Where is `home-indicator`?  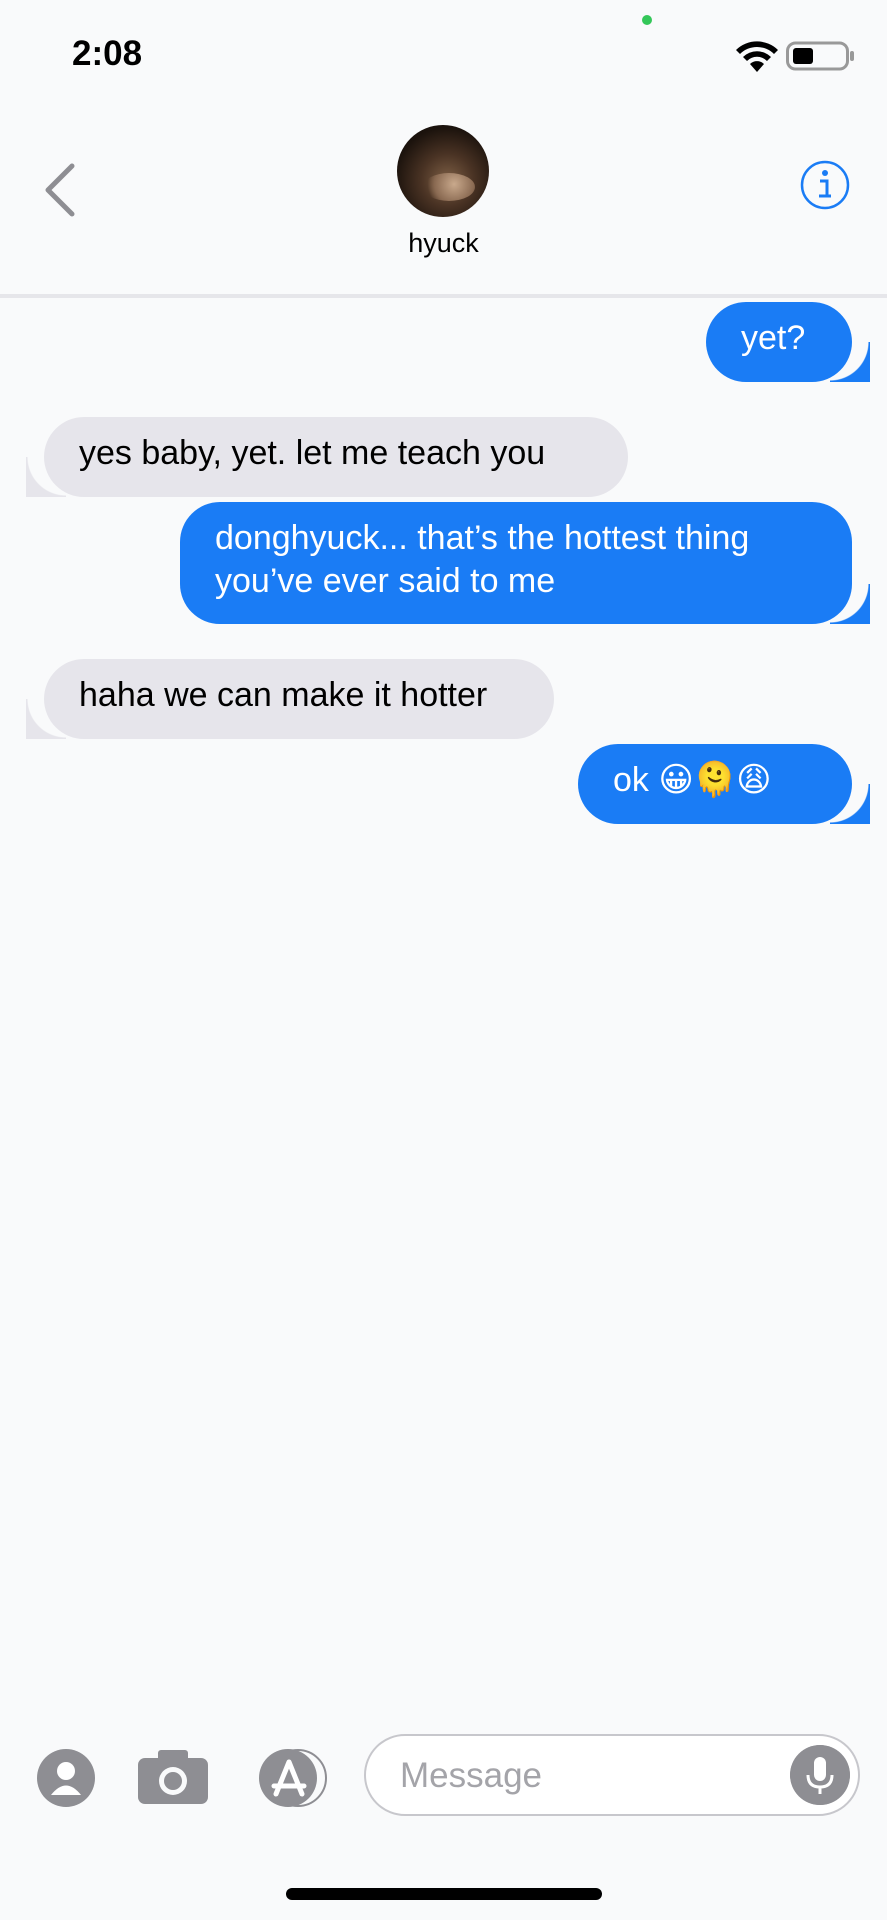
home-indicator is located at coordinates (444, 1894).